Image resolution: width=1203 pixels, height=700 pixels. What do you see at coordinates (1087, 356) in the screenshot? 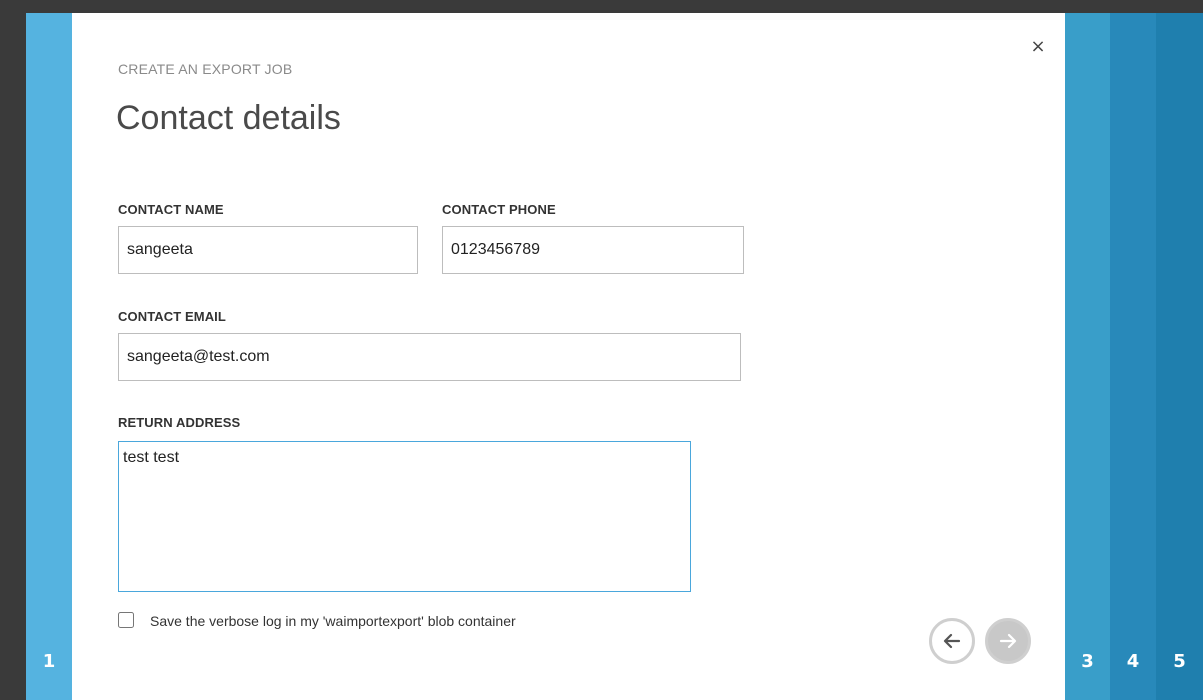
I see `wizard-step-3: 3` at bounding box center [1087, 356].